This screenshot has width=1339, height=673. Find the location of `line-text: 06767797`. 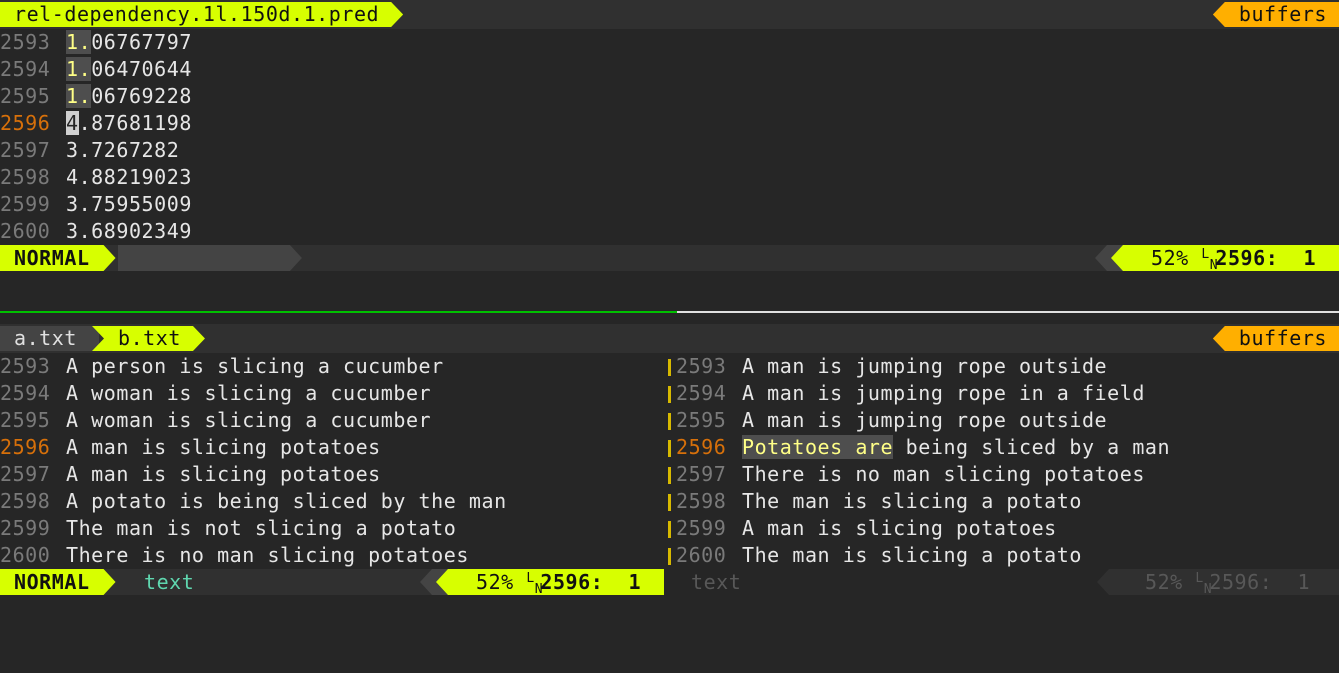

line-text: 06767797 is located at coordinates (141, 42).